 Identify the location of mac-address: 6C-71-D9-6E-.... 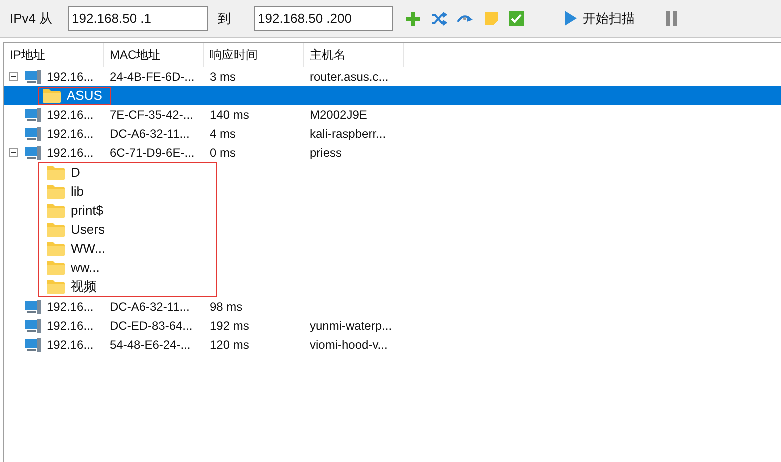
(152, 153).